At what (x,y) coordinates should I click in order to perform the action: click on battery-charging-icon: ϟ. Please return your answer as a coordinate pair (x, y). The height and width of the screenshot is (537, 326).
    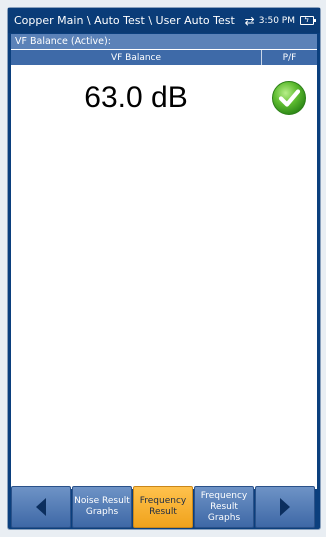
    Looking at the image, I should click on (308, 20).